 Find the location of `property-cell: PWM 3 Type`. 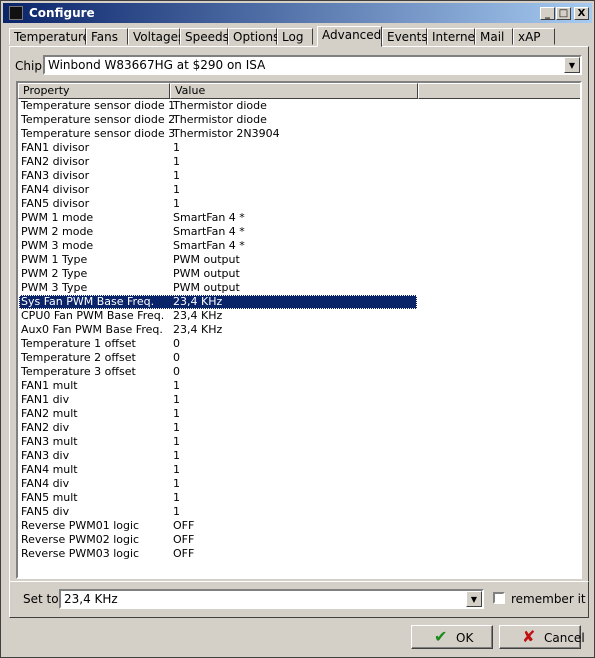

property-cell: PWM 3 Type is located at coordinates (54, 287).